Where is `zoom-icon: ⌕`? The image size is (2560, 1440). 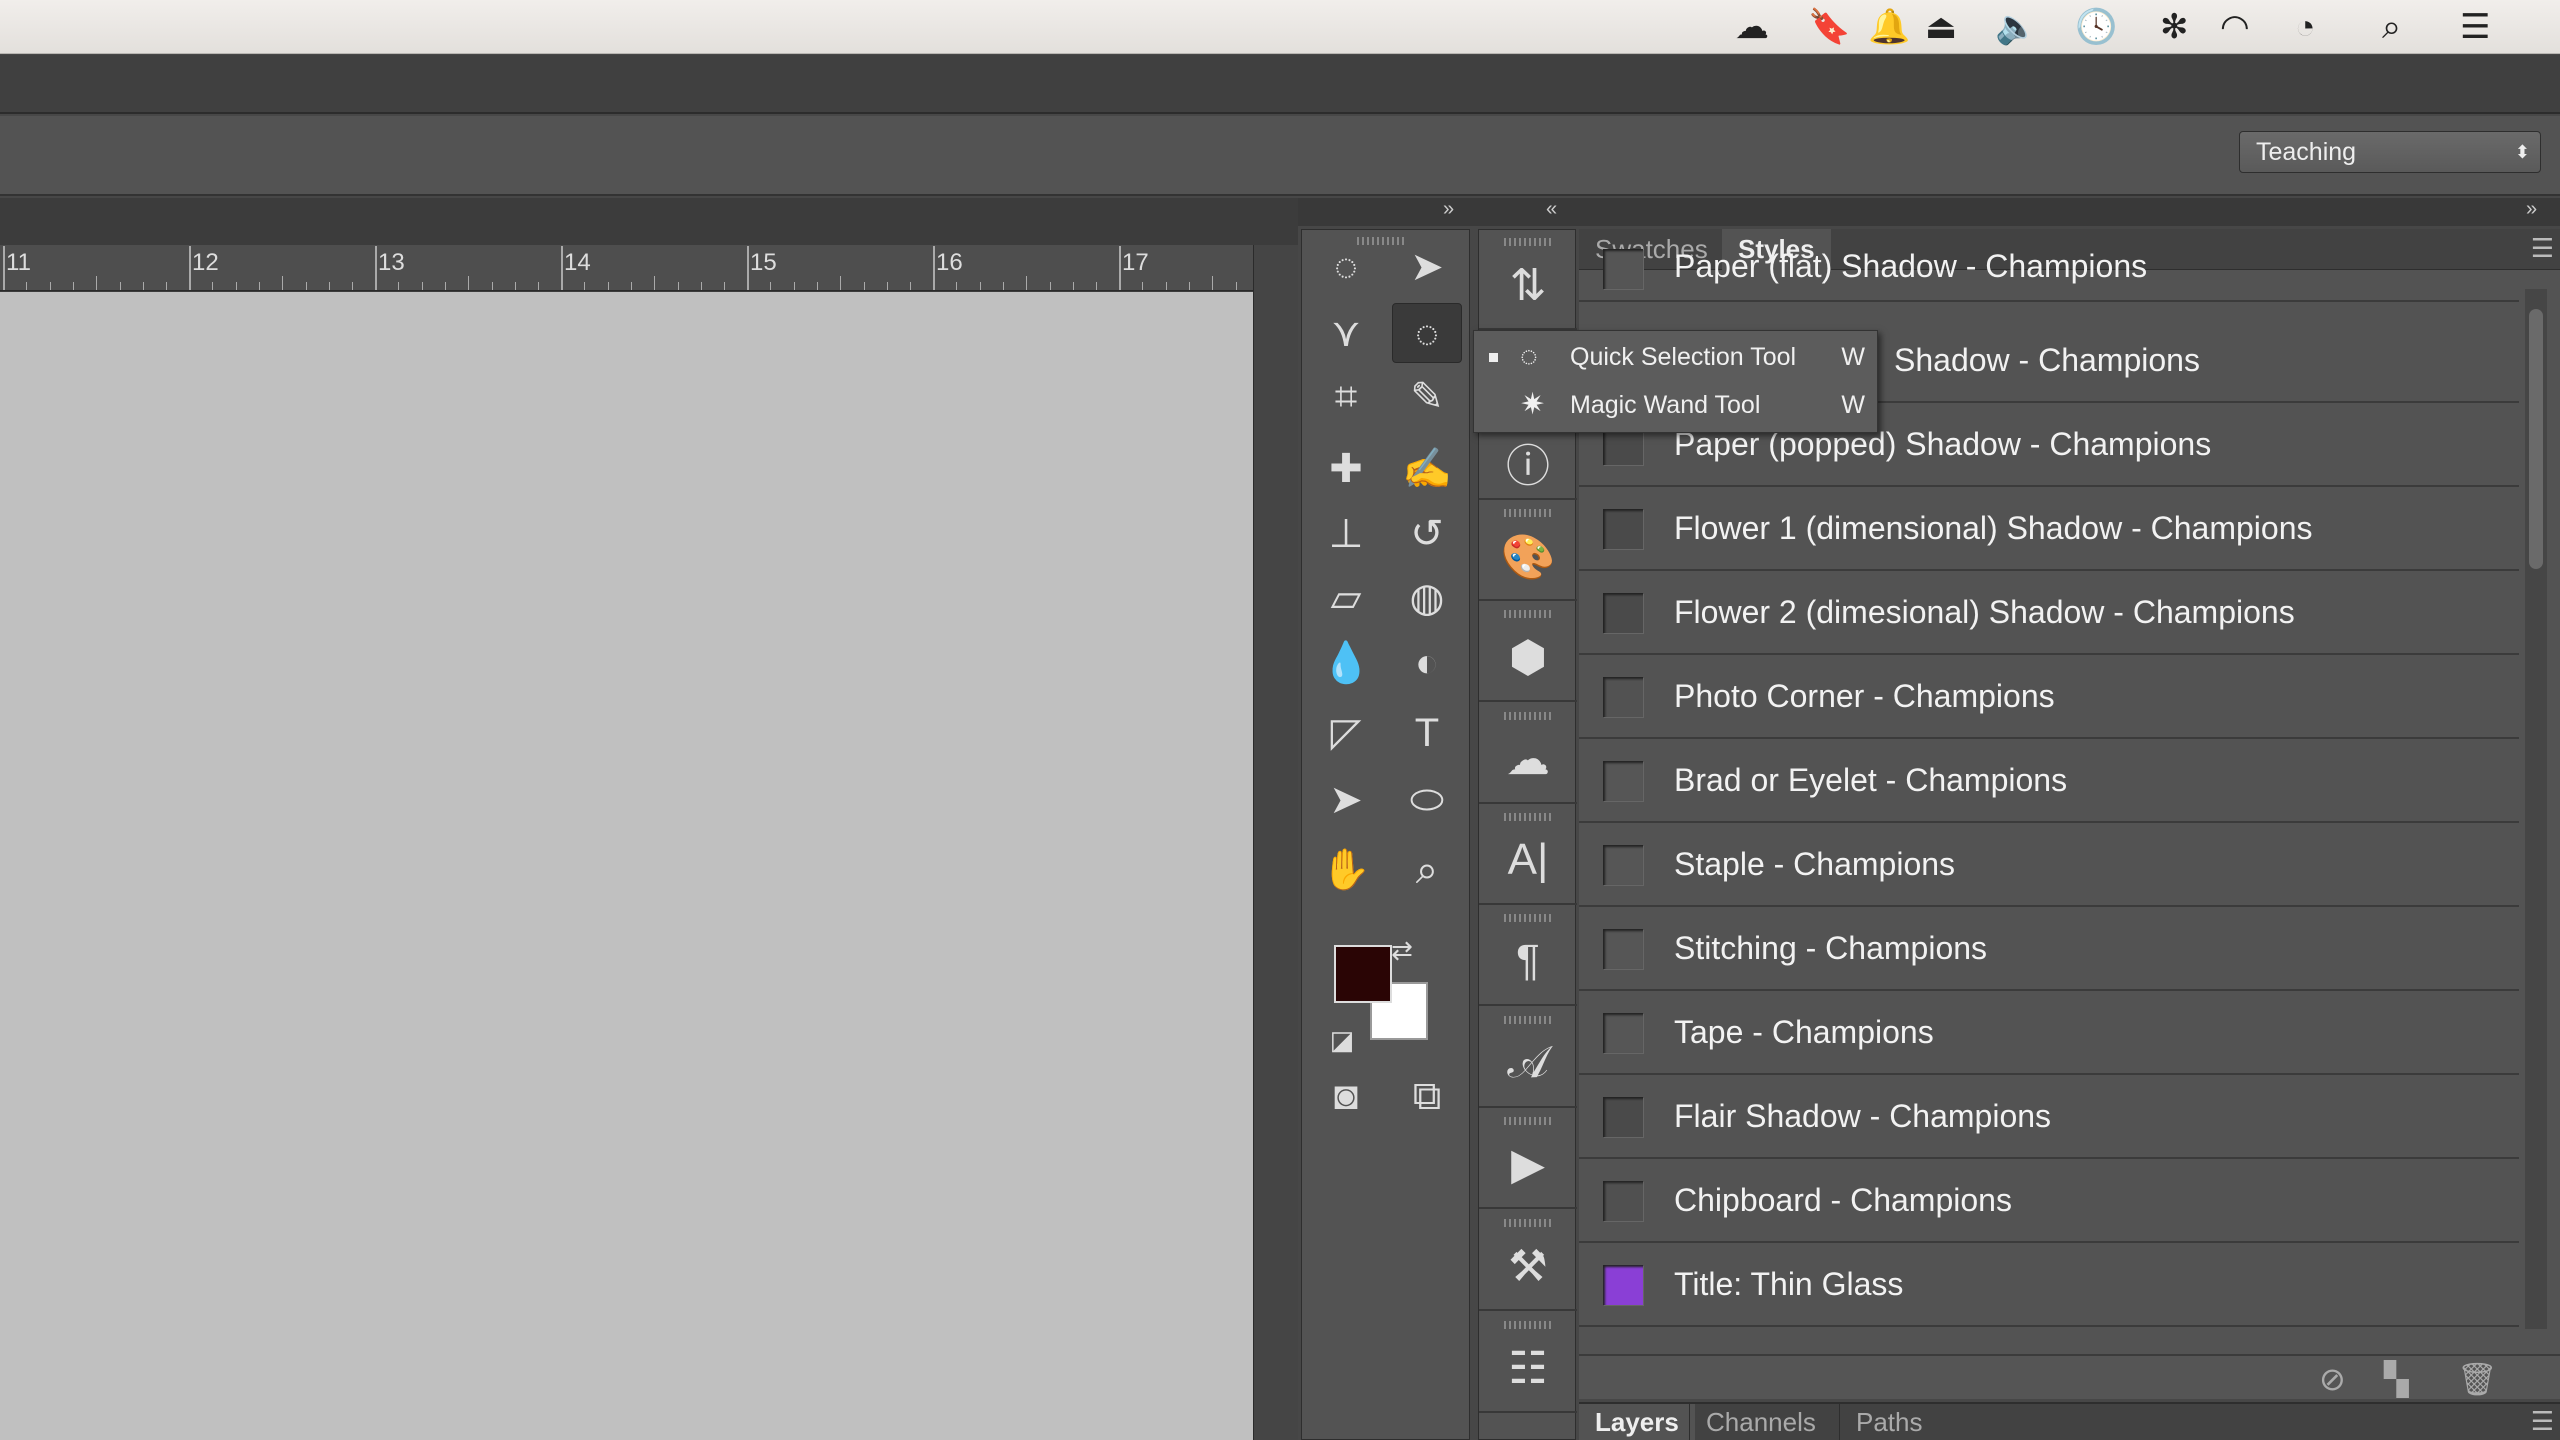 zoom-icon: ⌕ is located at coordinates (1427, 870).